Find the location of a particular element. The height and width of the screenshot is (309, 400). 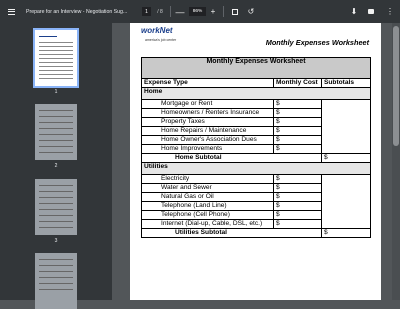

rotate-icon: ↺ is located at coordinates (251, 11).